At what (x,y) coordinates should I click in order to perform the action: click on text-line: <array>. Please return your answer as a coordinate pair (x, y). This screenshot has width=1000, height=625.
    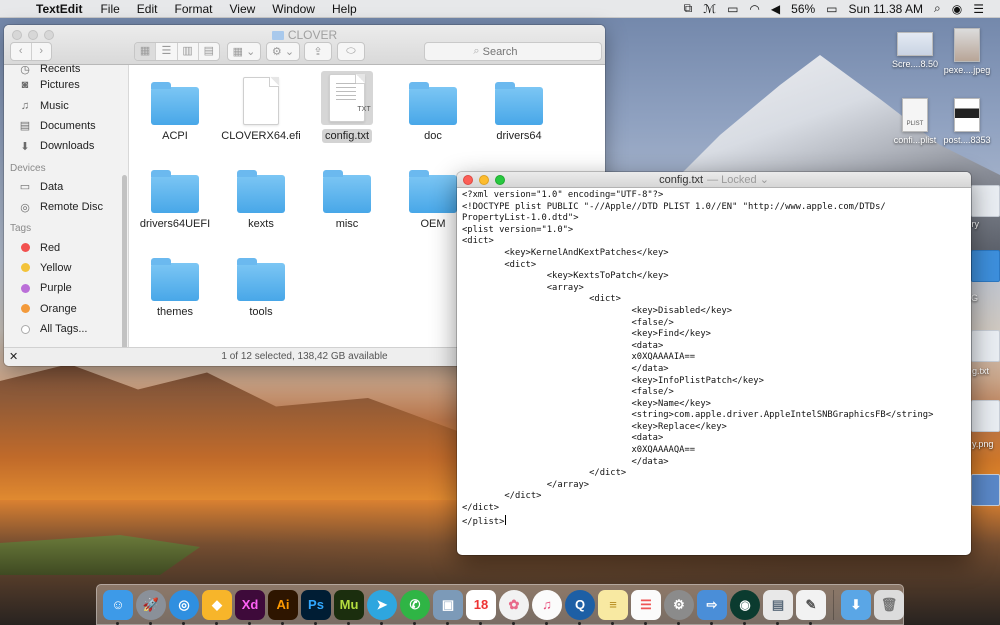
    Looking at the image, I should click on (714, 289).